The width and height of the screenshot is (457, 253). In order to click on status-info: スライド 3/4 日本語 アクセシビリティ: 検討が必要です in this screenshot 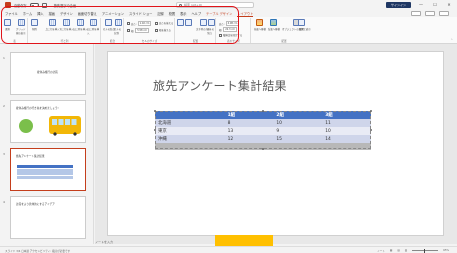, I will do `click(38, 251)`.